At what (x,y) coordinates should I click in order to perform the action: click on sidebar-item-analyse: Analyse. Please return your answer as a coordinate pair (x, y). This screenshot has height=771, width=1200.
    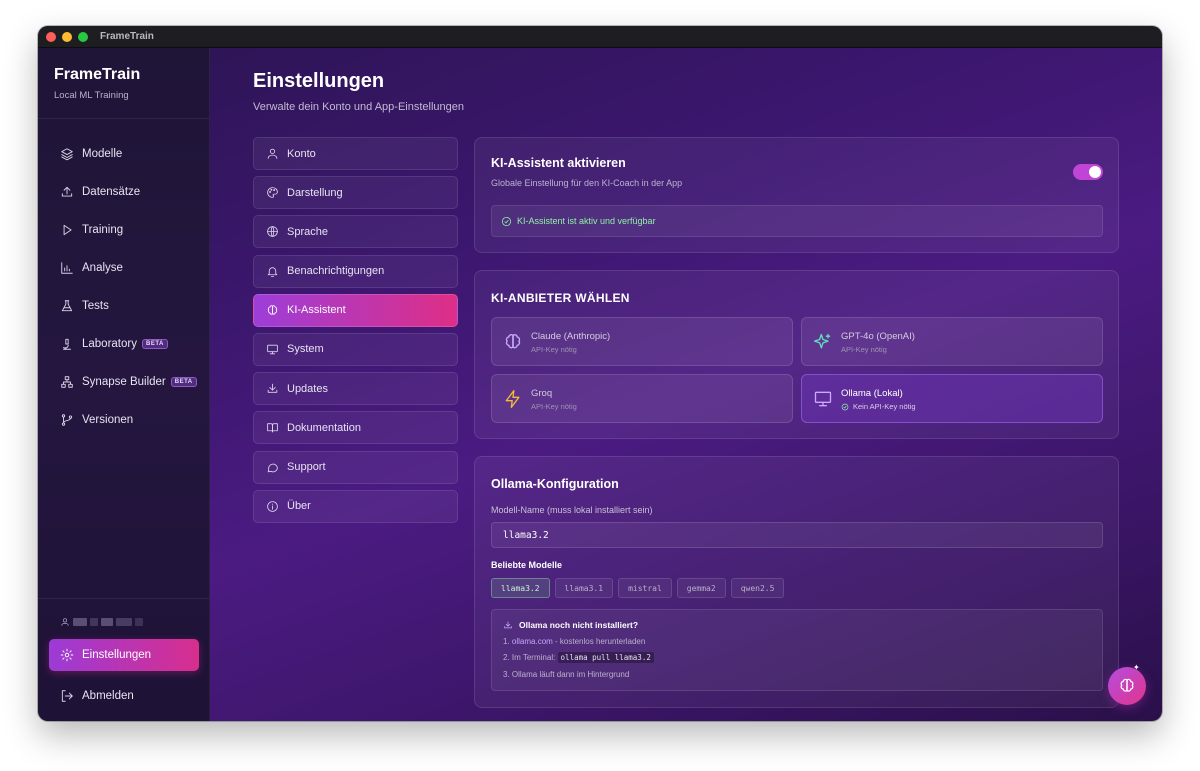
    Looking at the image, I should click on (123, 268).